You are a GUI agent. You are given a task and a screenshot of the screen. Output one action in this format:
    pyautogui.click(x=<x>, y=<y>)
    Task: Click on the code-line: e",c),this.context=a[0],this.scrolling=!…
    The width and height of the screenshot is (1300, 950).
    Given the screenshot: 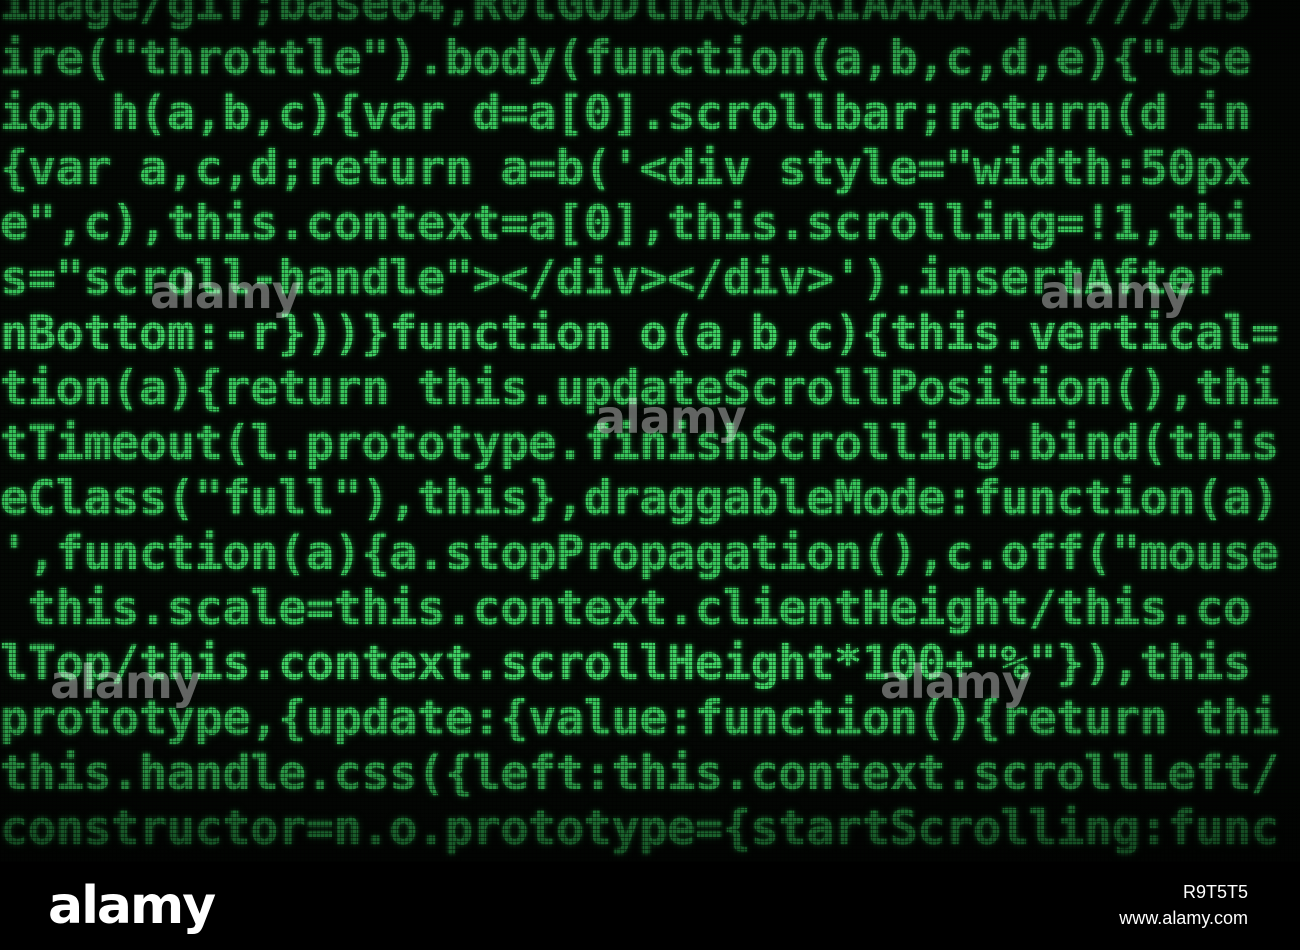 What is the action you would take?
    pyautogui.click(x=625, y=223)
    